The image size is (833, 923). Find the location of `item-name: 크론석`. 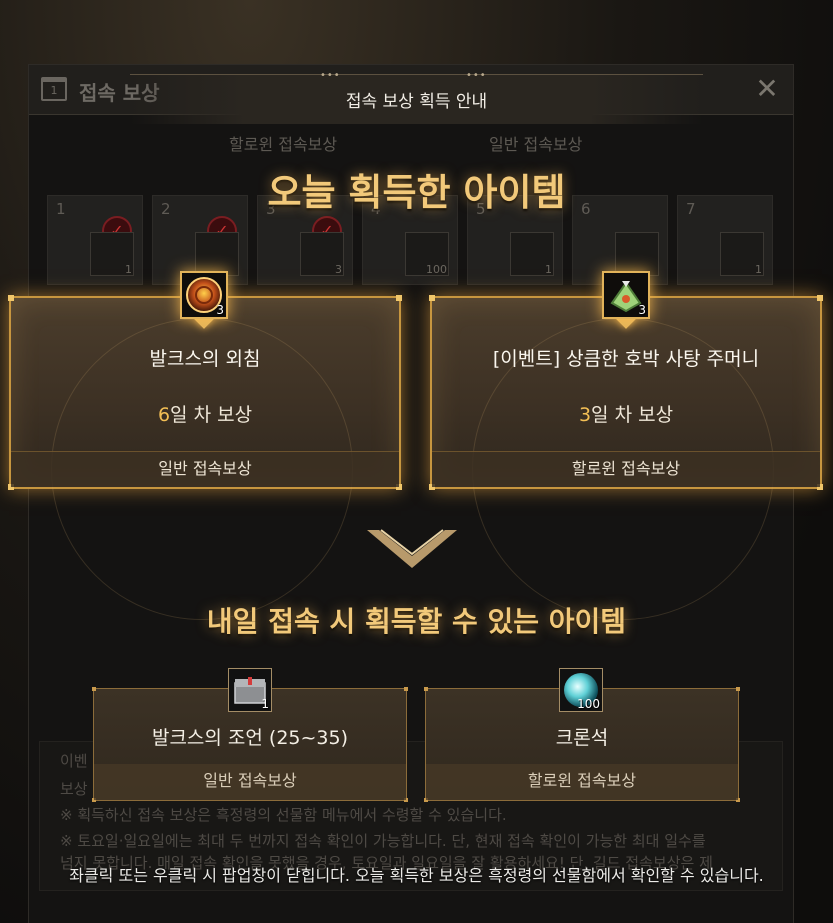

item-name: 크론석 is located at coordinates (582, 738).